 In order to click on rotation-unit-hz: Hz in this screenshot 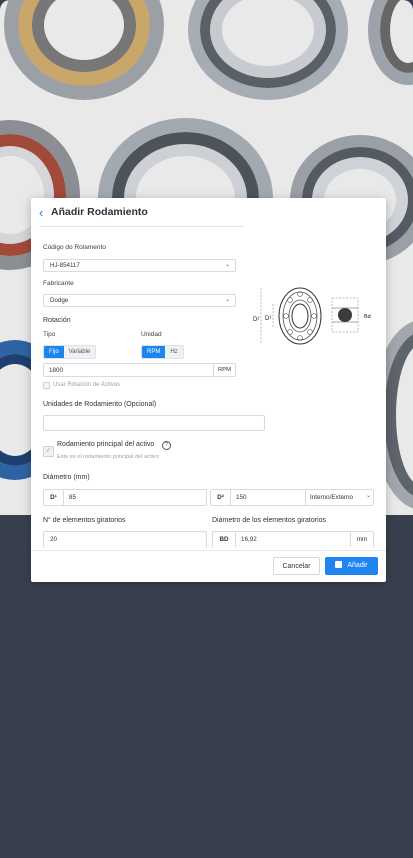, I will do `click(174, 352)`.